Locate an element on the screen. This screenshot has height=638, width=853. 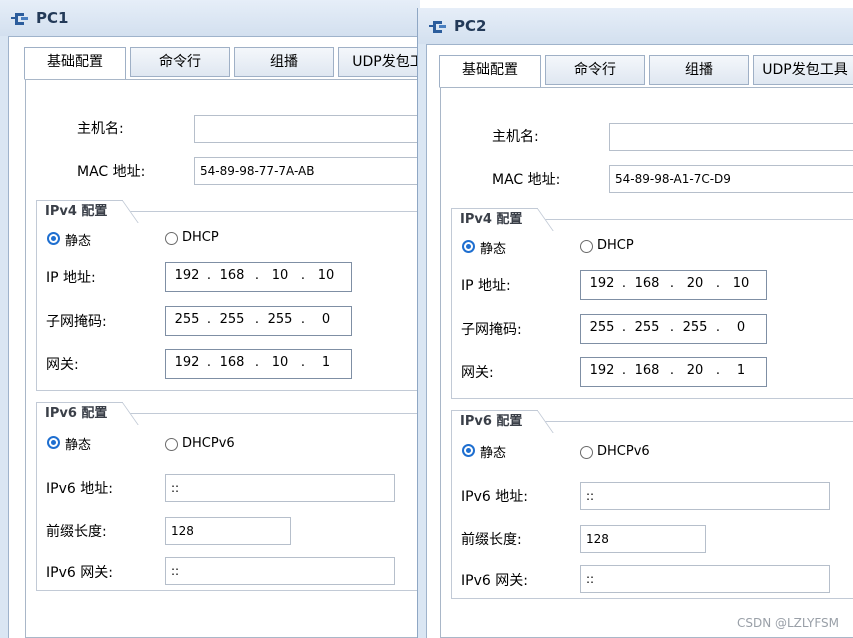
gateway-octet: 20 is located at coordinates (695, 370).